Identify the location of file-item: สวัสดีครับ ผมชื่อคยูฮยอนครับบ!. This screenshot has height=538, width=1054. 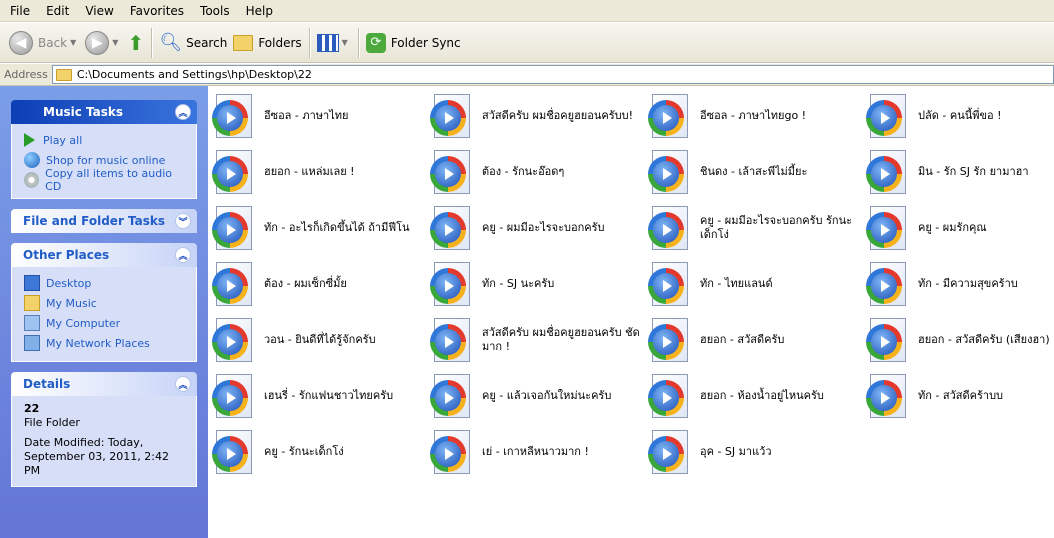
(536, 116).